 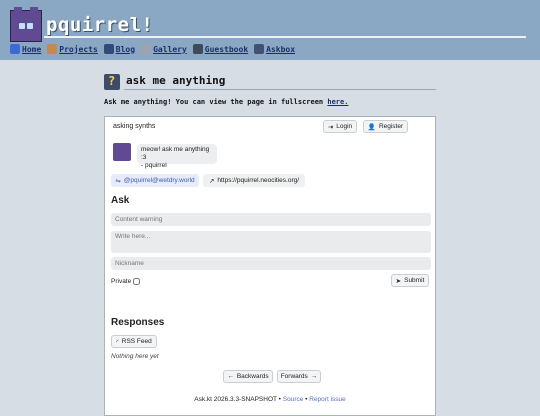 What do you see at coordinates (385, 126) in the screenshot?
I see `register-button: 👤 Register` at bounding box center [385, 126].